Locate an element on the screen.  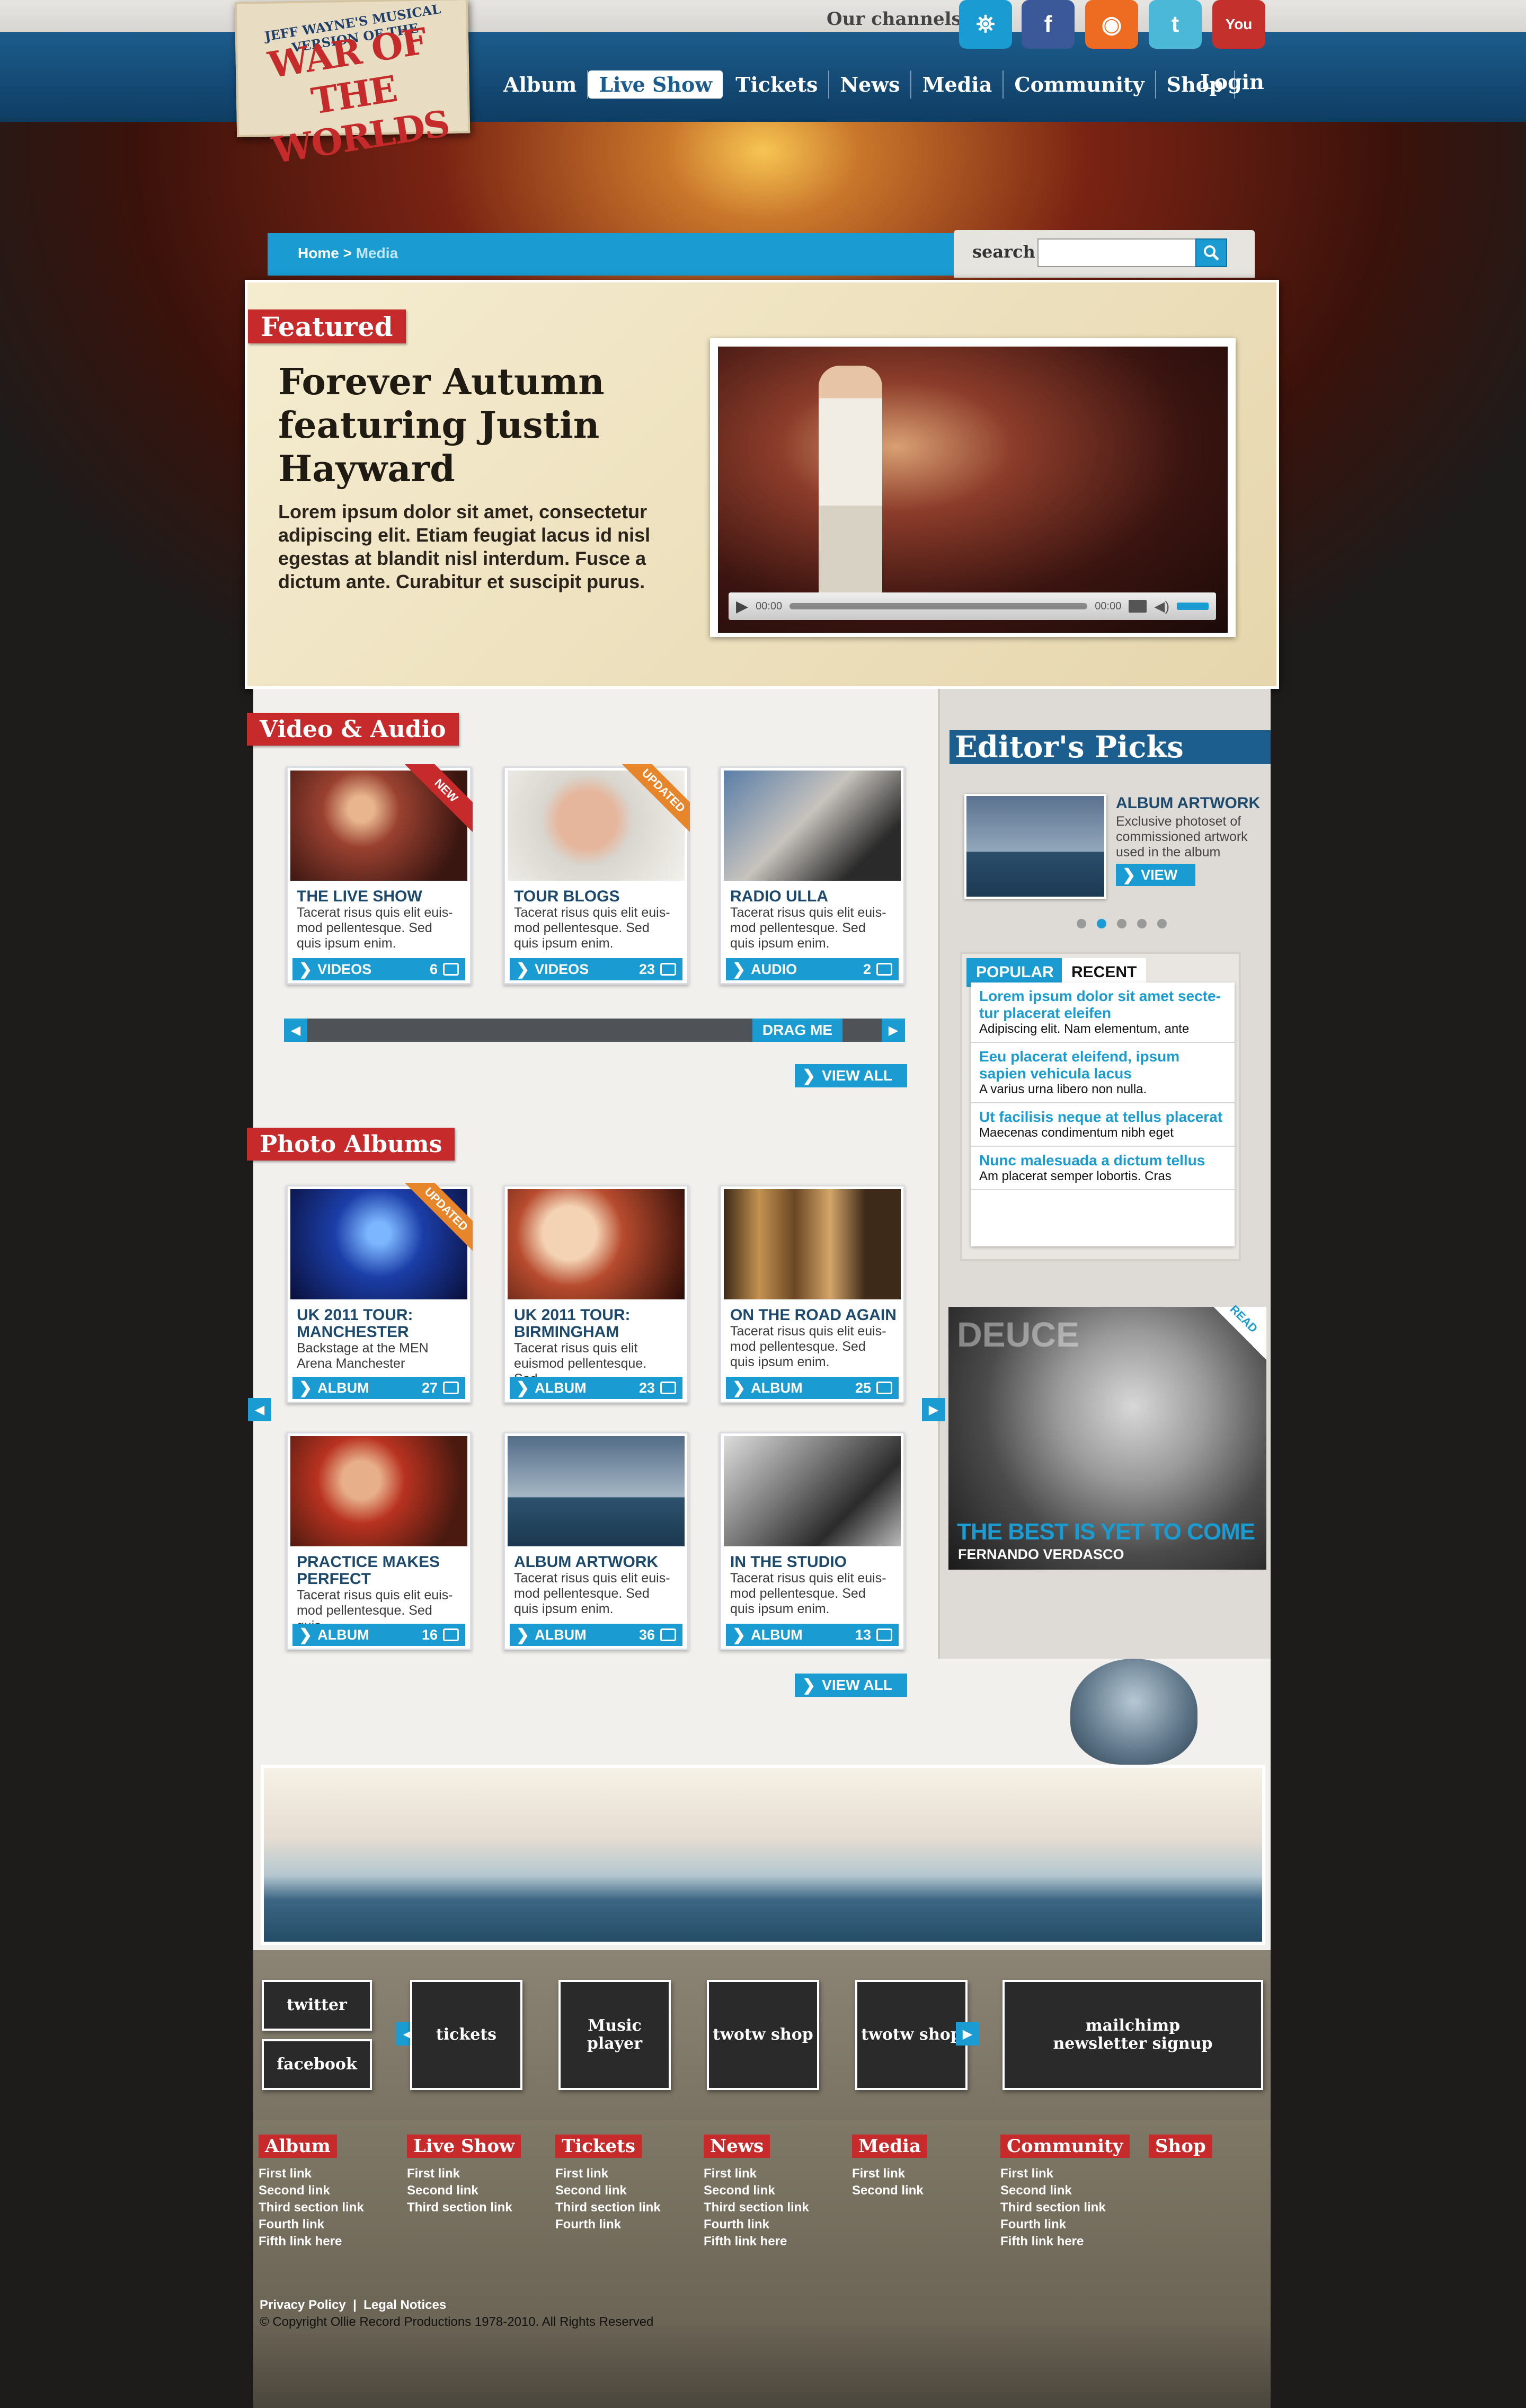
nav-live-show: Live Show is located at coordinates (655, 84).